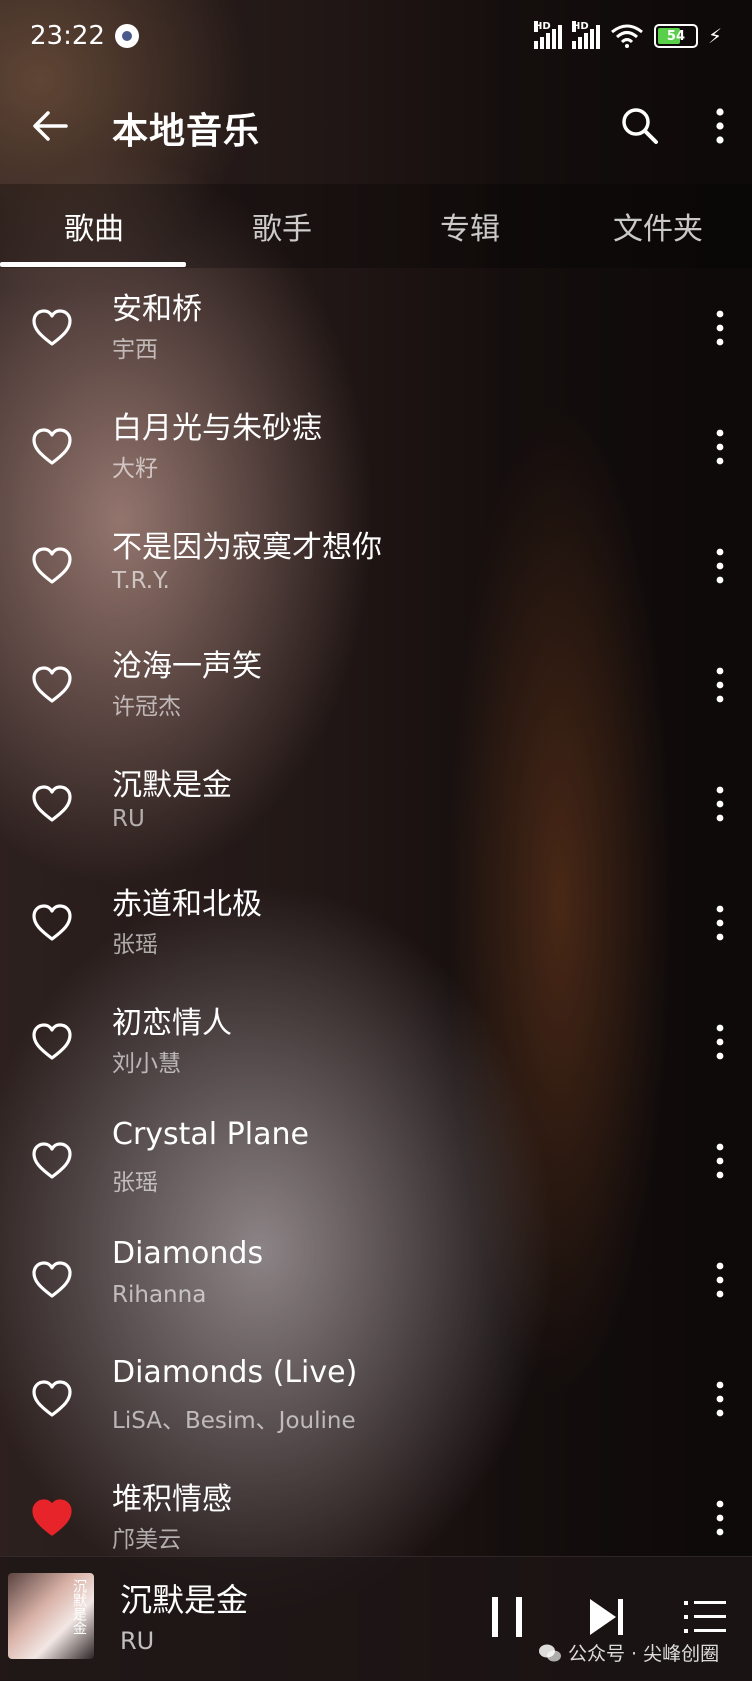  Describe the element at coordinates (282, 226) in the screenshot. I see `tab-artists: 歌手` at that location.